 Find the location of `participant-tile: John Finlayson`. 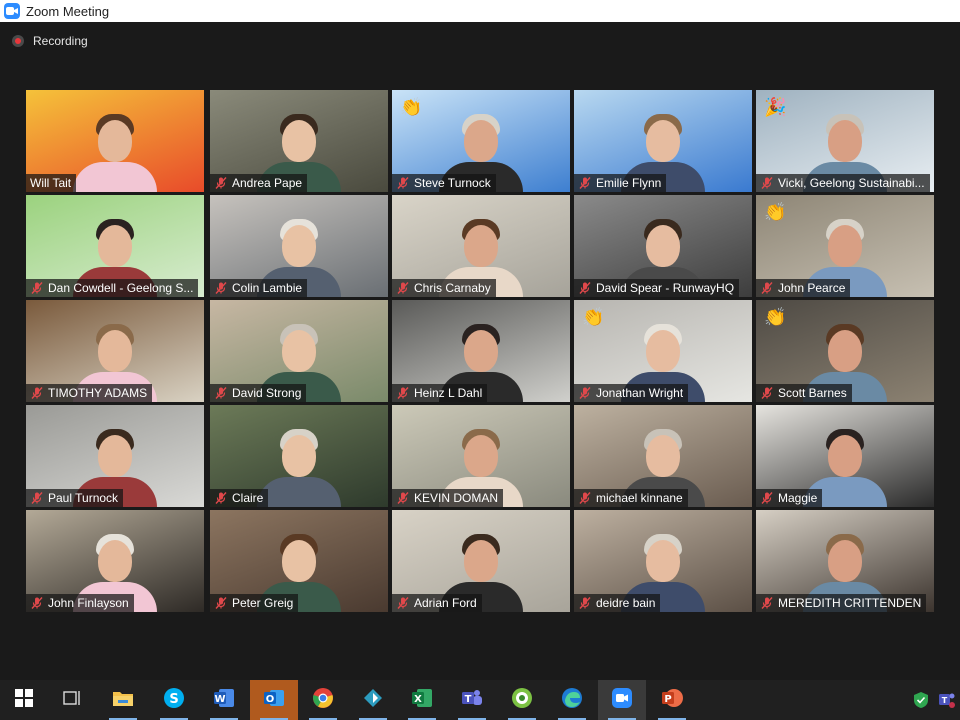

participant-tile: John Finlayson is located at coordinates (115, 561).